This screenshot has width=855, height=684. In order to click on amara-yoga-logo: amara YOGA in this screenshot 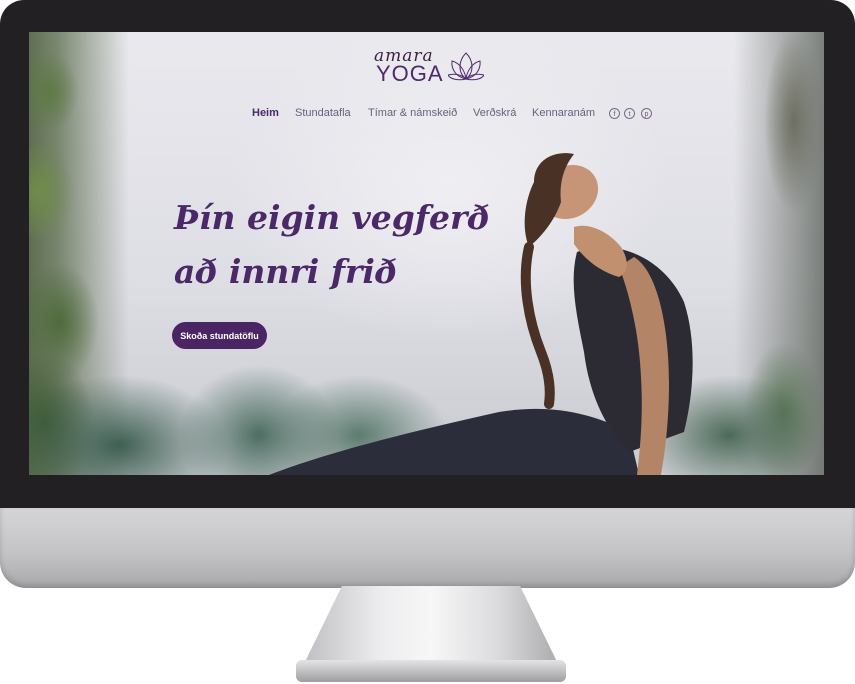, I will do `click(430, 66)`.